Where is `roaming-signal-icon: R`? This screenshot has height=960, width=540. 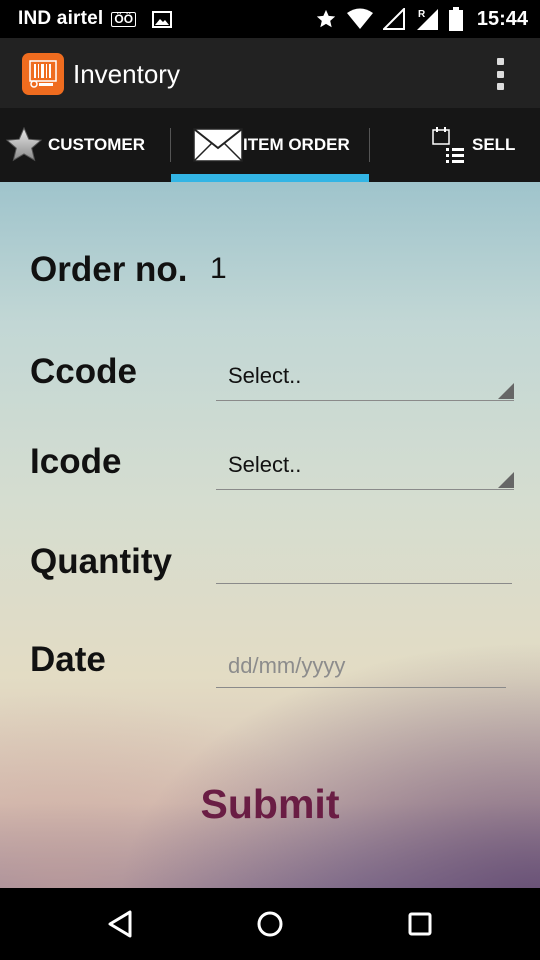
roaming-signal-icon: R is located at coordinates (427, 19).